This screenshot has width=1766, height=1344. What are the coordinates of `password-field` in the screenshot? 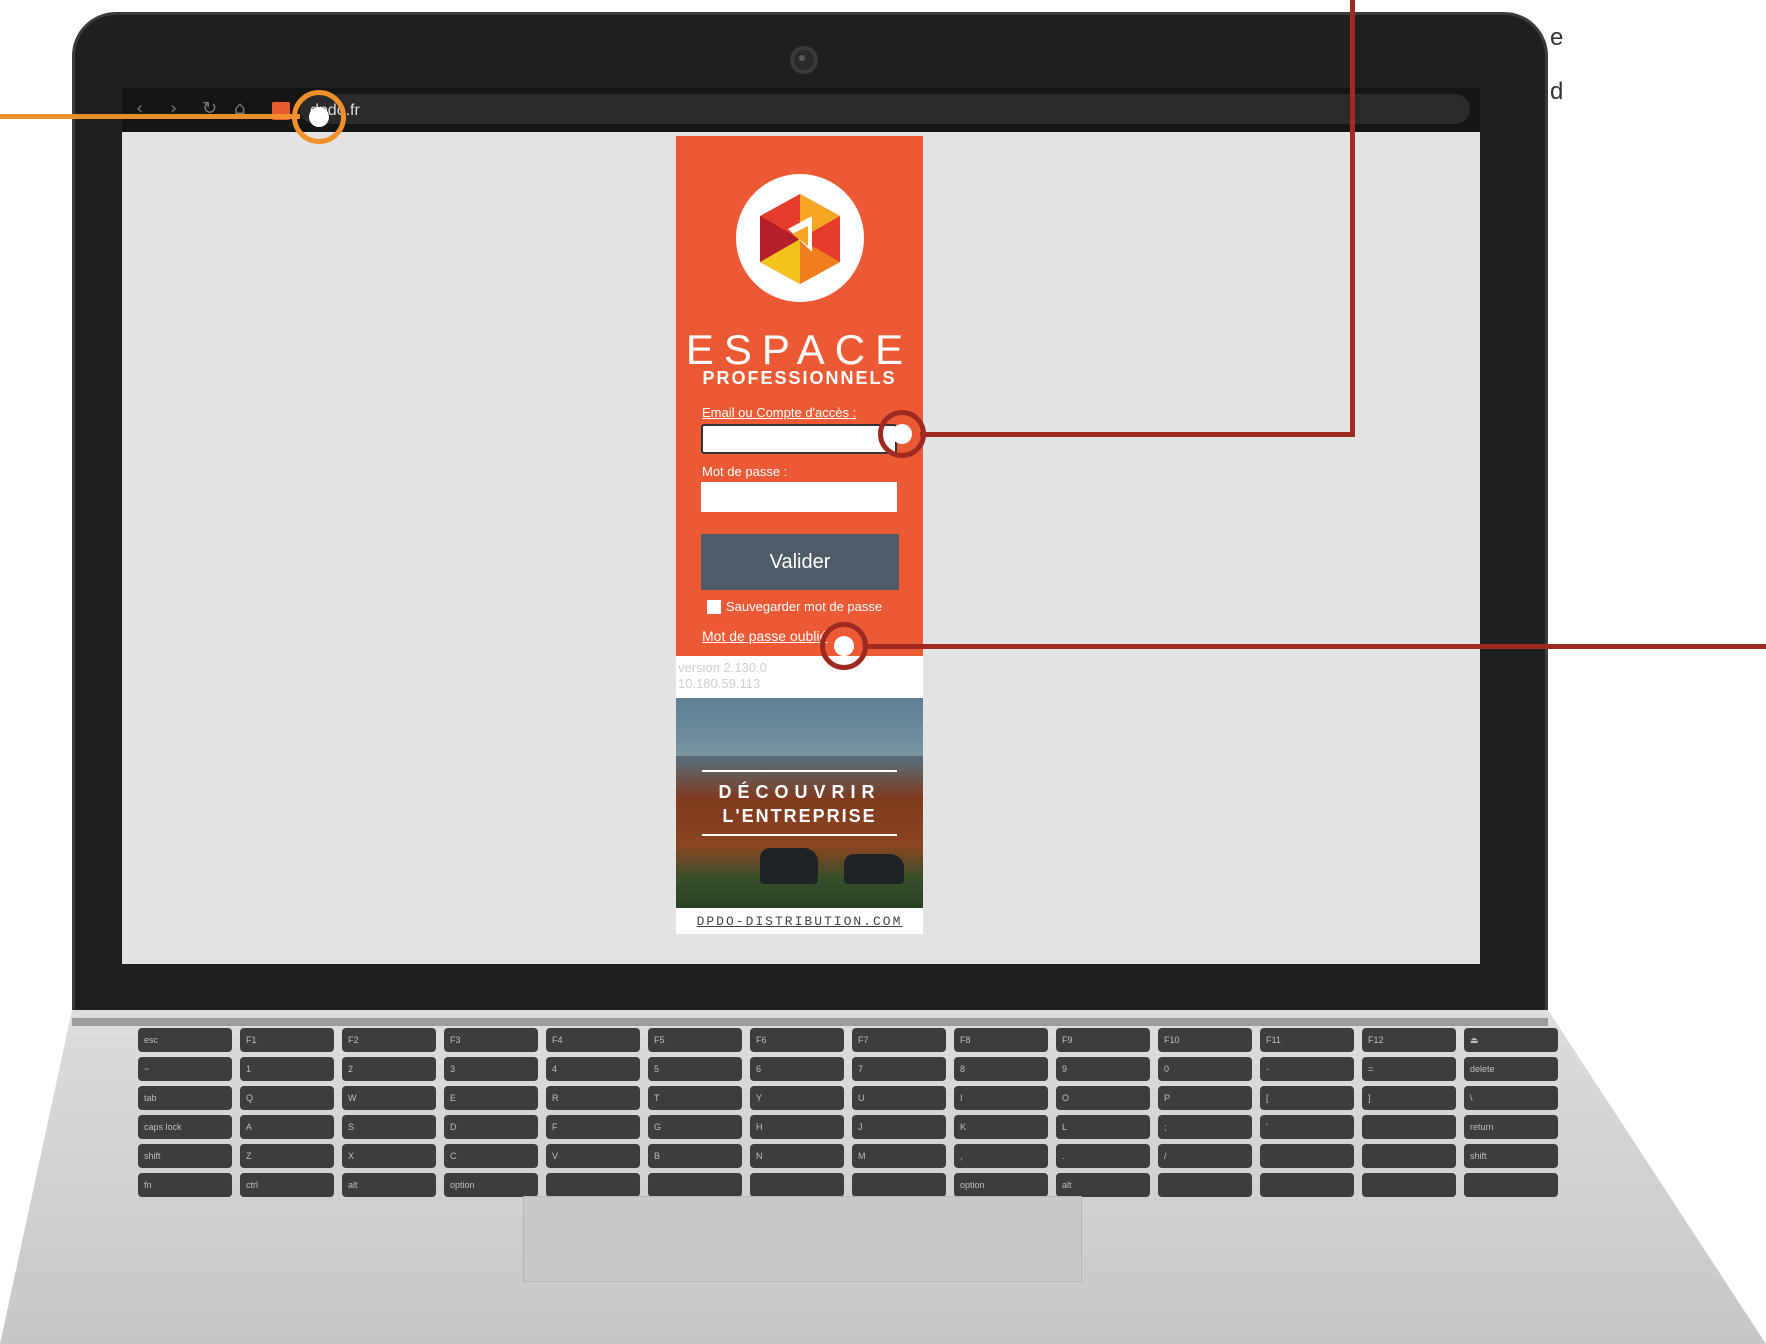 It's located at (799, 497).